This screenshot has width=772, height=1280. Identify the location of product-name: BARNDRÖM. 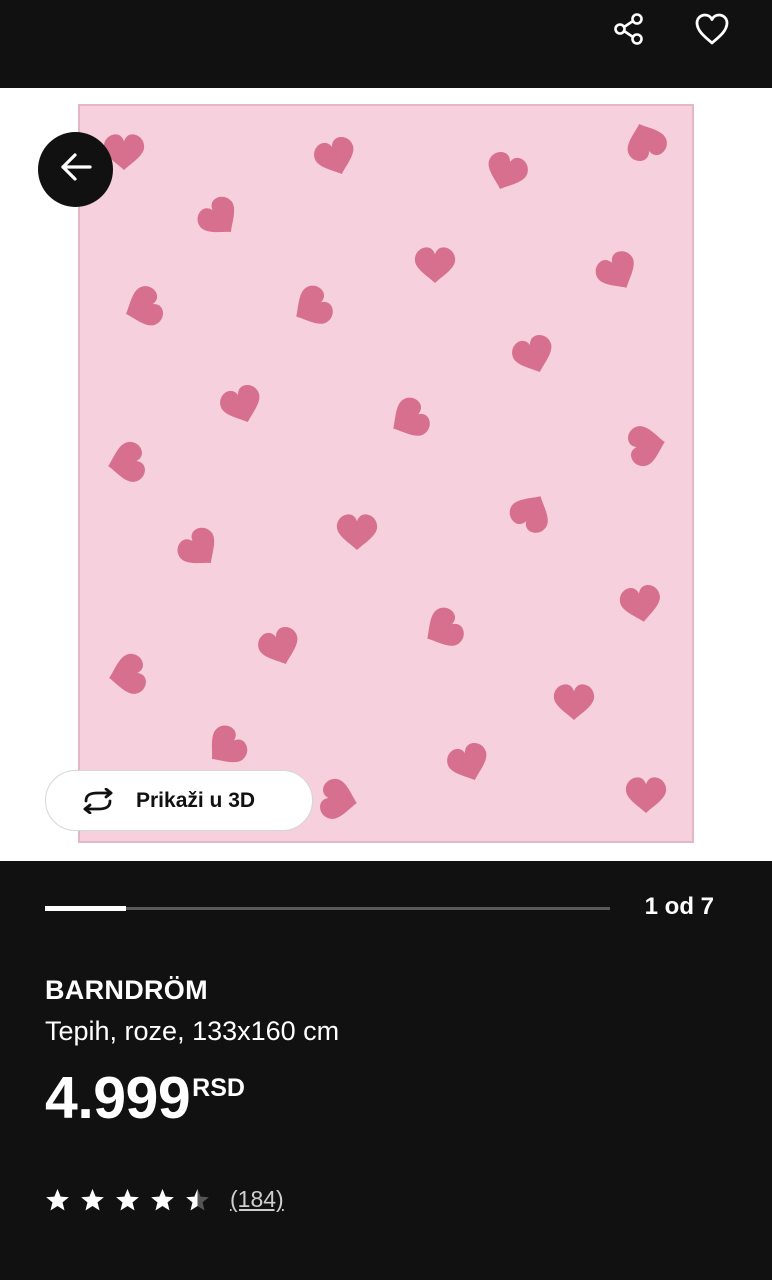
(126, 990).